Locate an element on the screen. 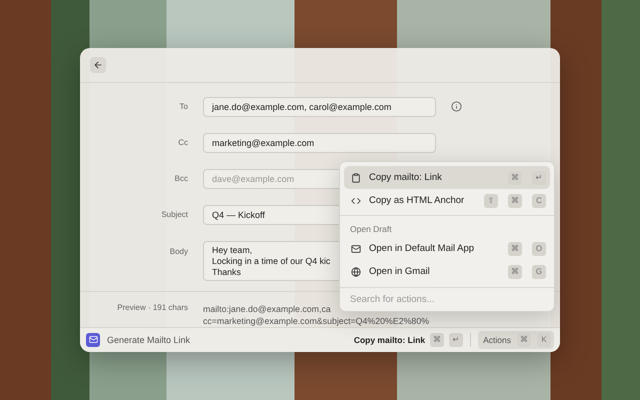 The height and width of the screenshot is (400, 640). back-button is located at coordinates (98, 64).